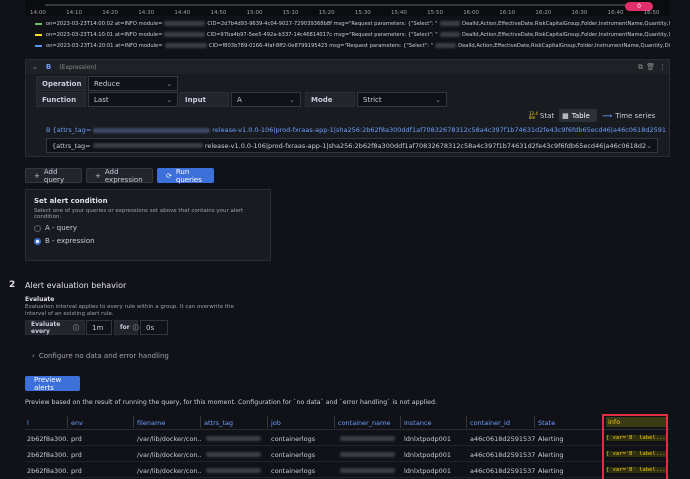 The width and height of the screenshot is (690, 479). I want to click on column-header-container-id: container_id, so click(503, 423).